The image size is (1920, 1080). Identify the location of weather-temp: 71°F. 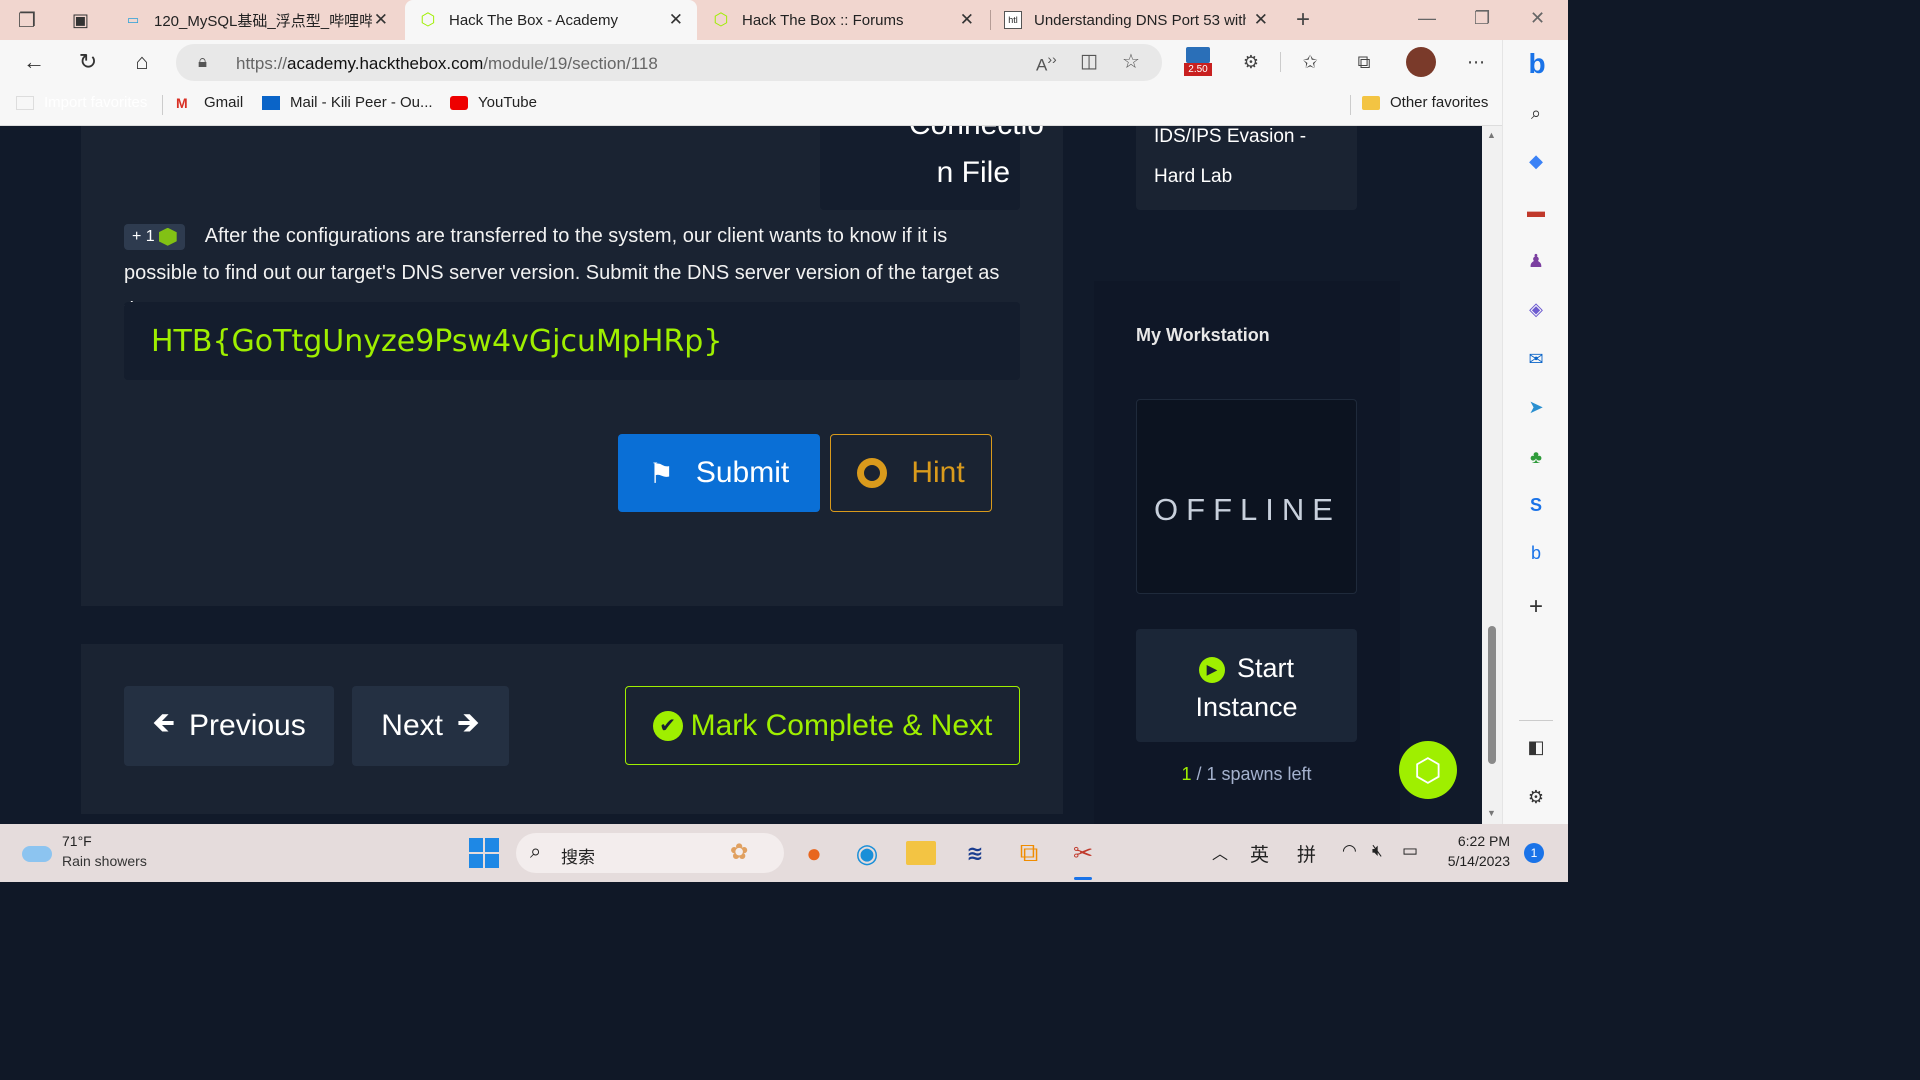
(77, 841).